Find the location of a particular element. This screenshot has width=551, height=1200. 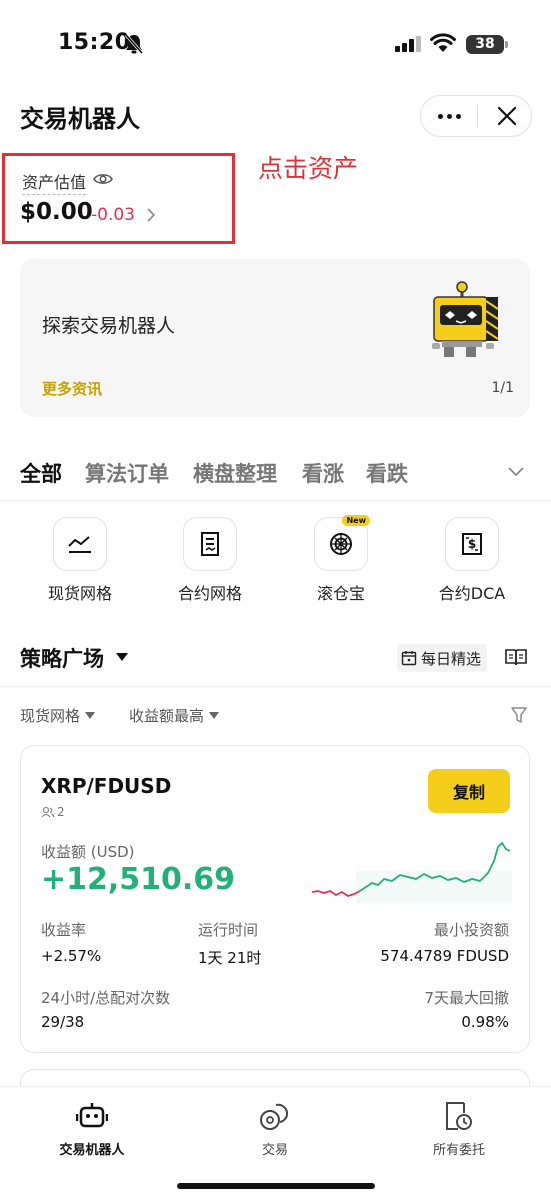

rollover-icon: New is located at coordinates (342, 543).